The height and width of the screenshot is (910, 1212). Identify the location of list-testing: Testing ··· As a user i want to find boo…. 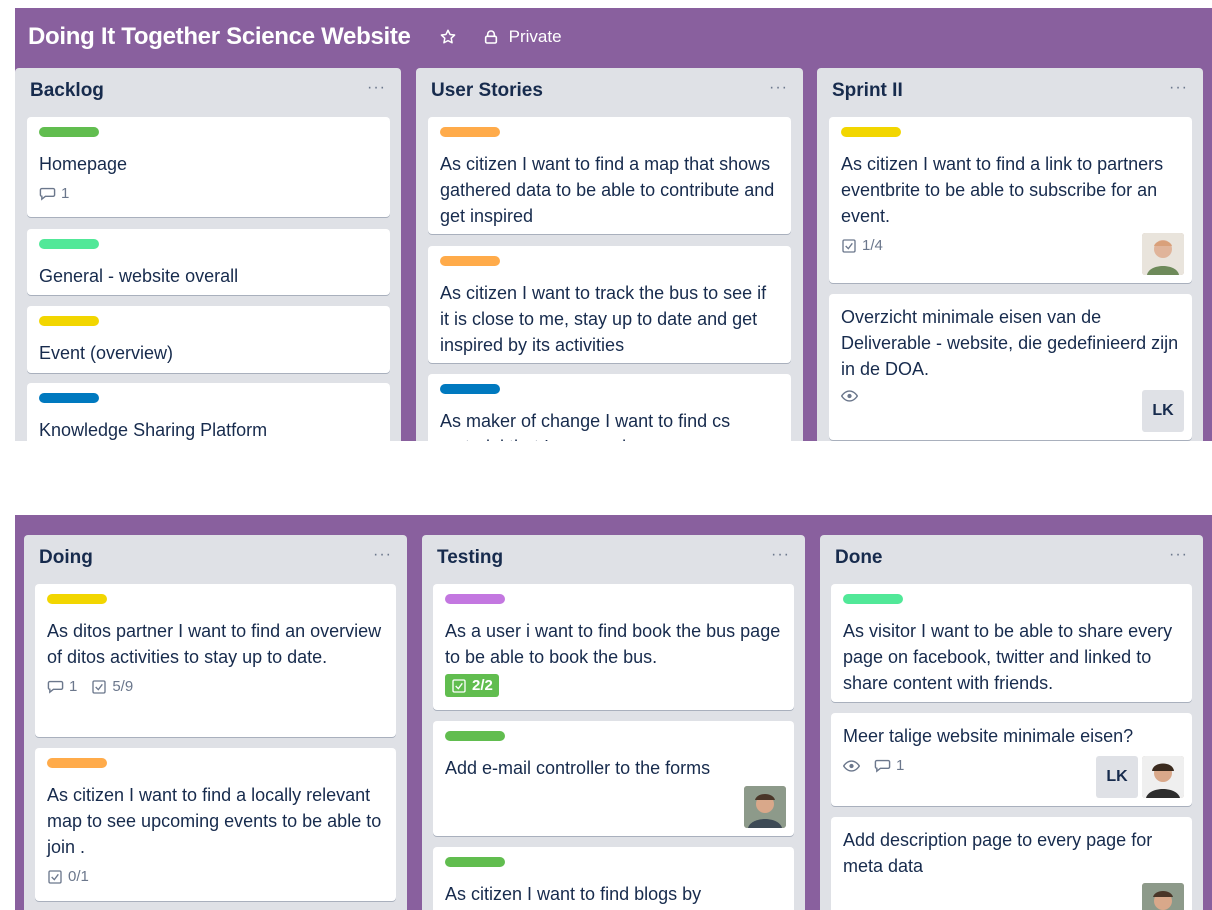
(613, 722).